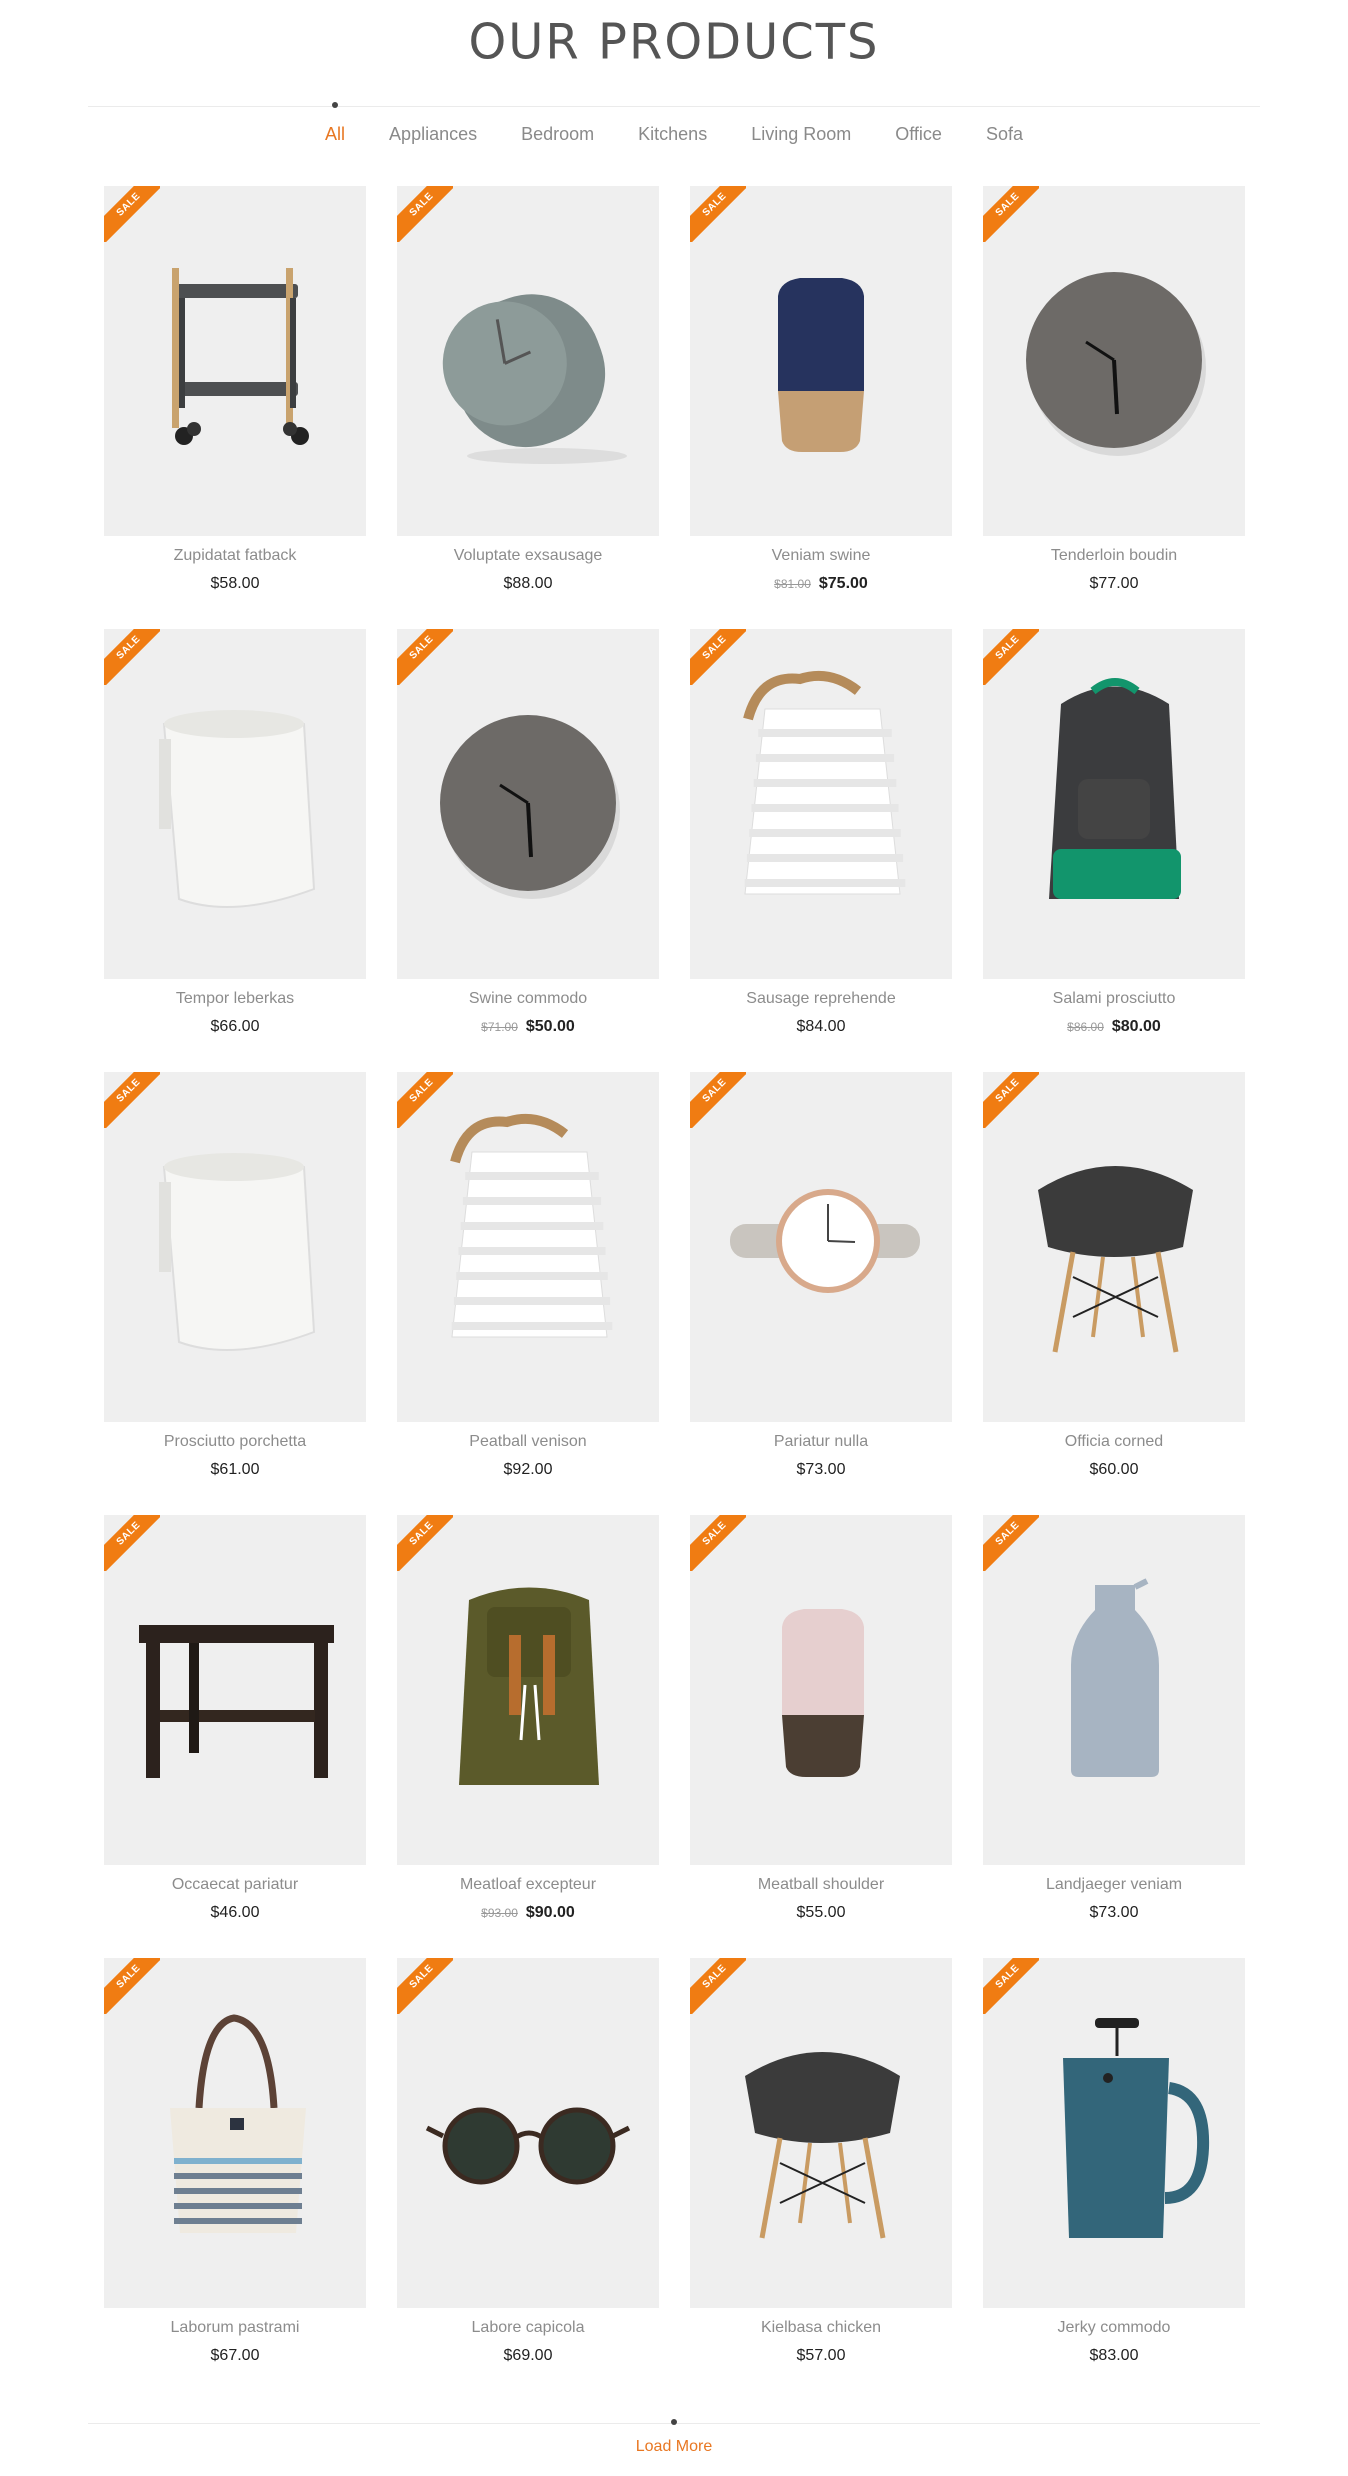  I want to click on product-name: Sausage reprehende, so click(821, 999).